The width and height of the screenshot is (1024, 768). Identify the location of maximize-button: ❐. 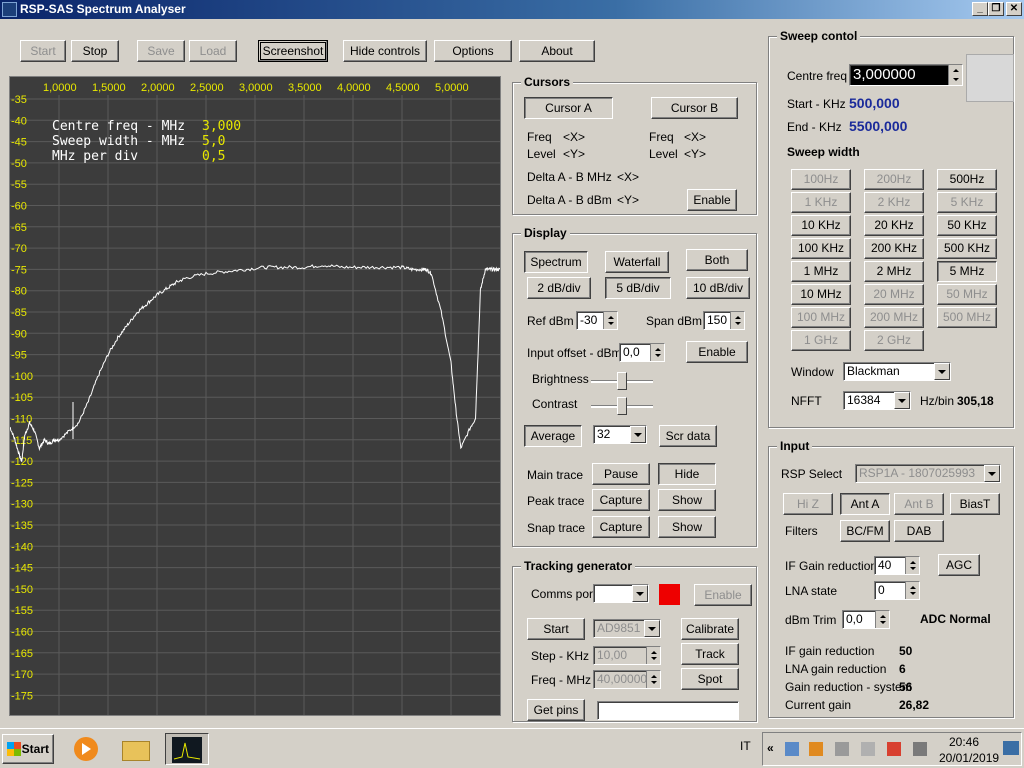
(996, 9).